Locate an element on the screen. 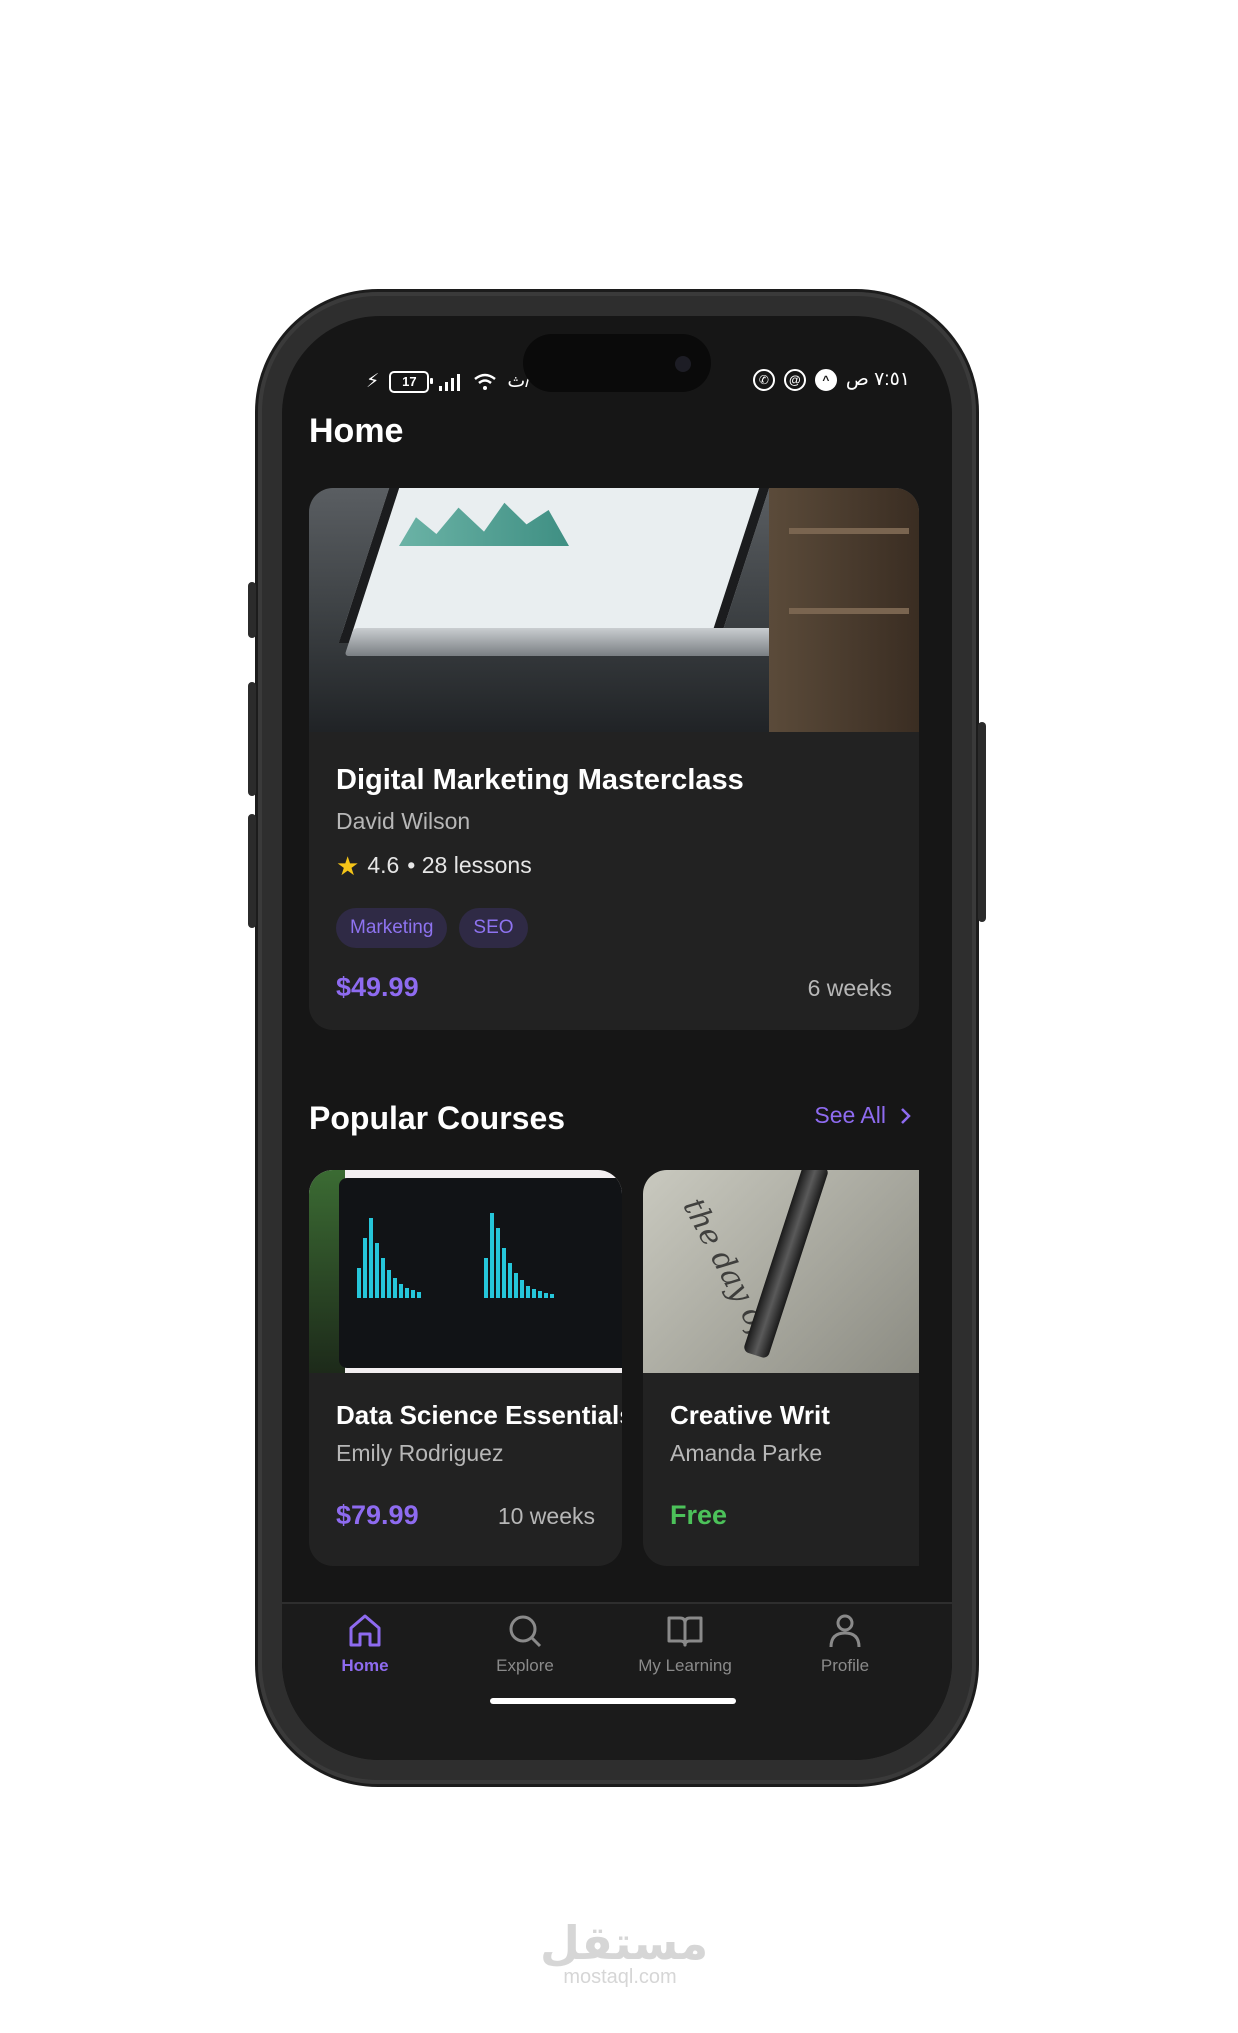 The height and width of the screenshot is (2033, 1238). see-all-link: See All is located at coordinates (863, 1115).